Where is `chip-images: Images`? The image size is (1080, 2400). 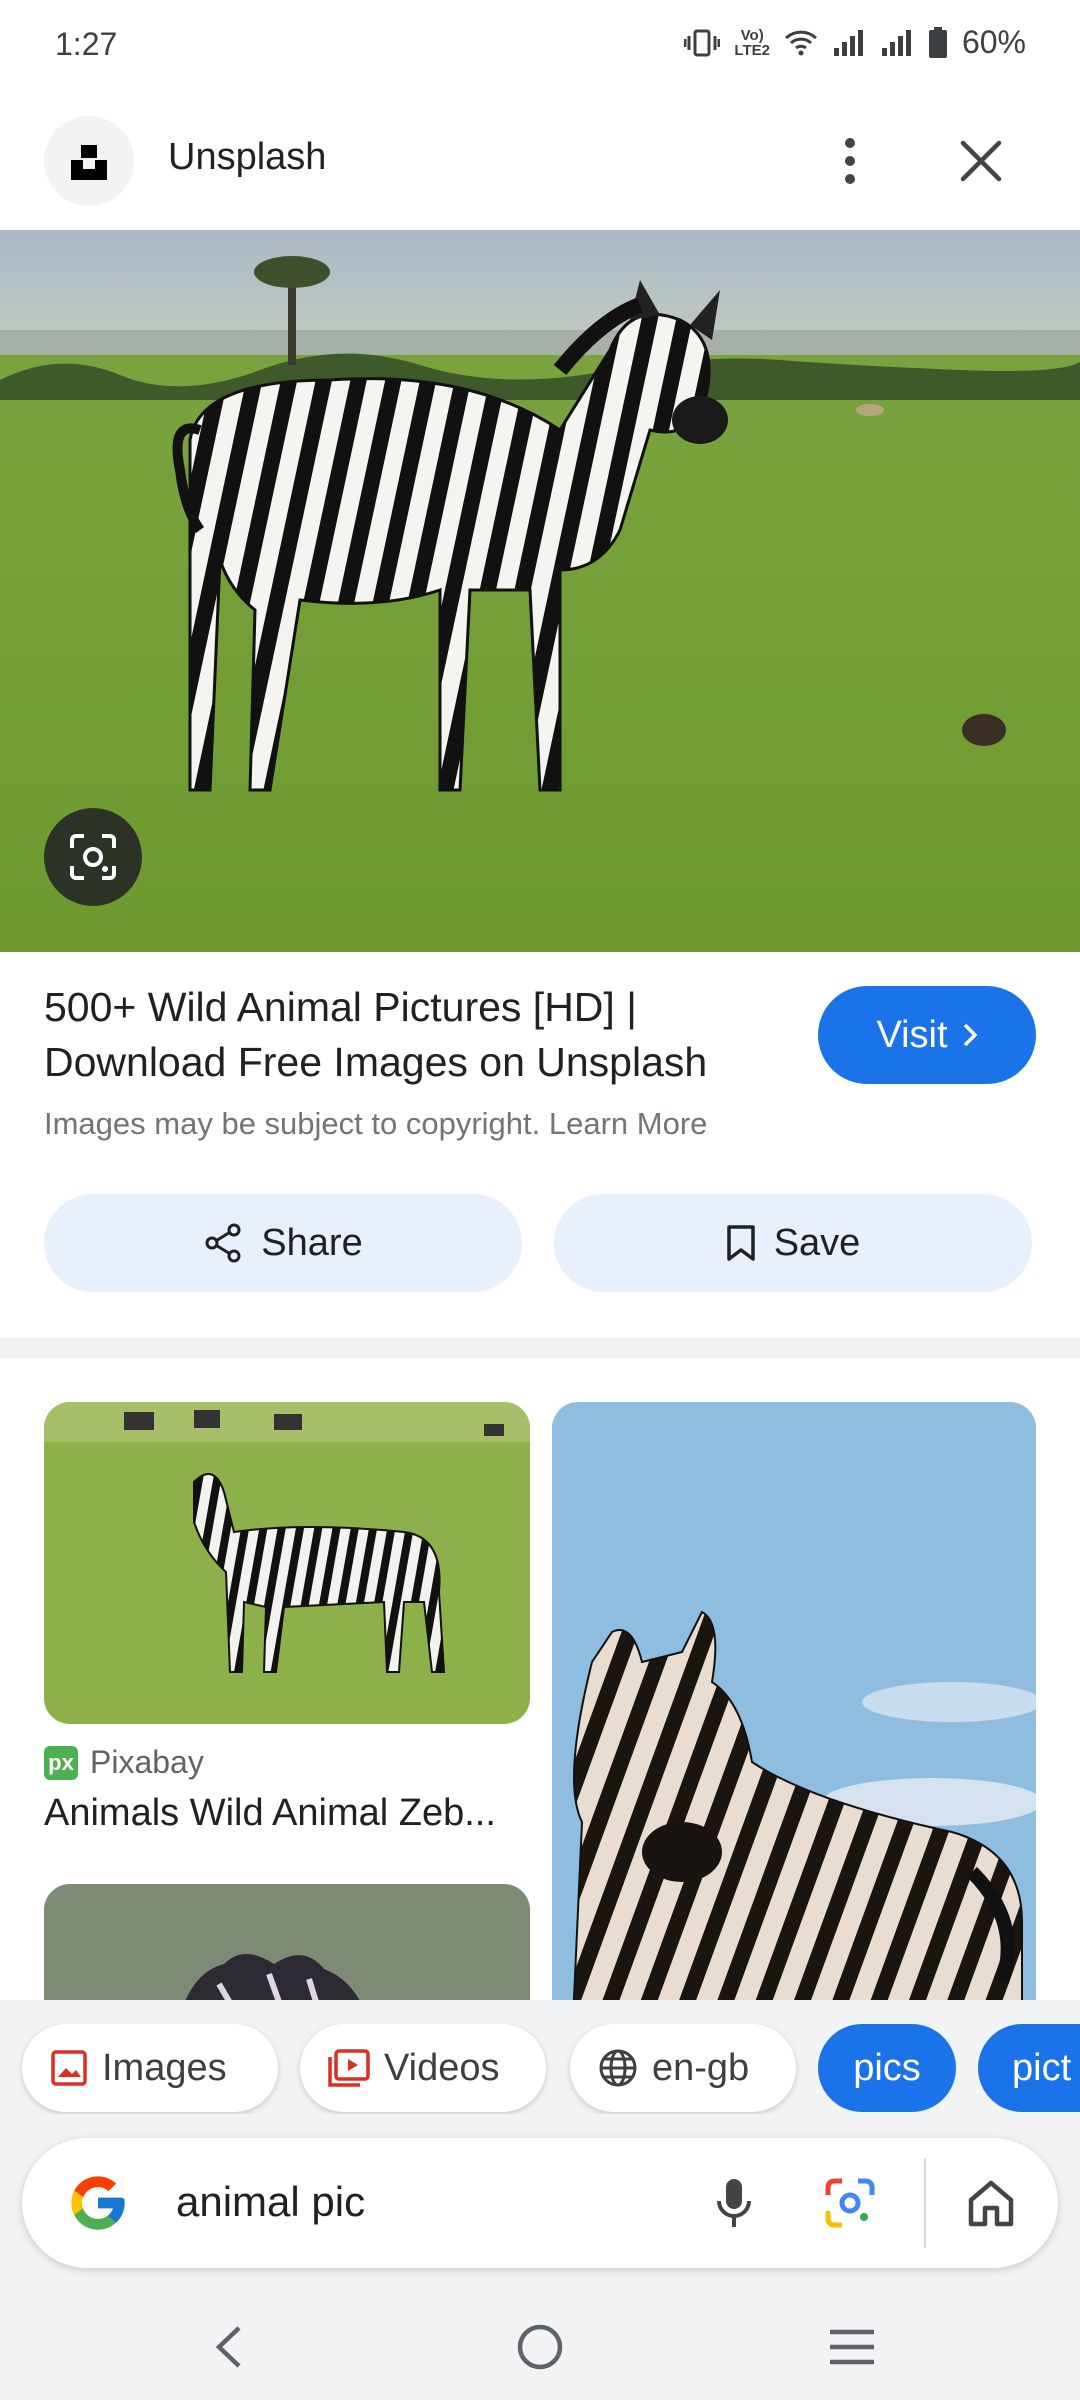 chip-images: Images is located at coordinates (150, 2068).